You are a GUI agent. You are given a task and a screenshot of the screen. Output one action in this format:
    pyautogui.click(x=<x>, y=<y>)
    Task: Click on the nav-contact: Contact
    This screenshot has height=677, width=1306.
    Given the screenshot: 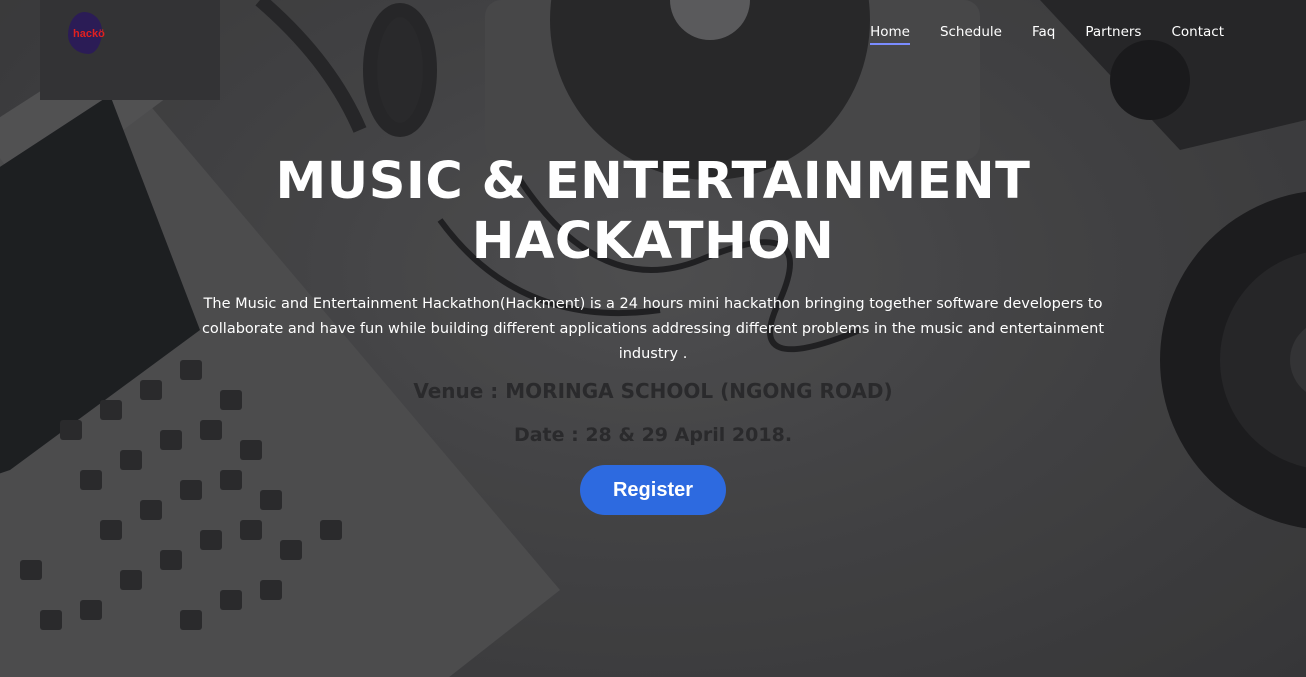 What is the action you would take?
    pyautogui.click(x=1197, y=34)
    